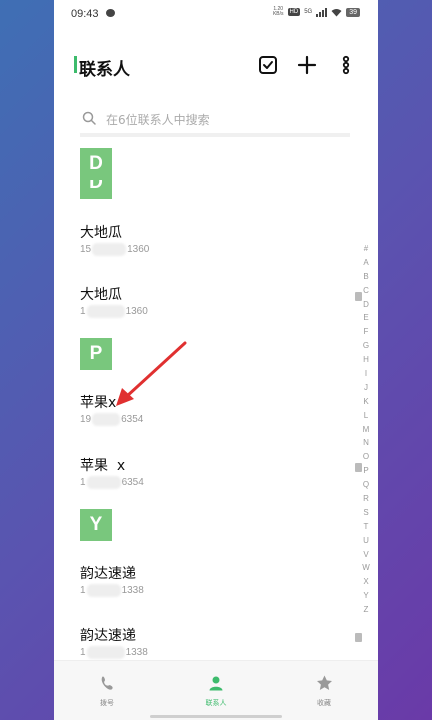 The height and width of the screenshot is (720, 432). Describe the element at coordinates (366, 485) in the screenshot. I see `index-letter: Q` at that location.